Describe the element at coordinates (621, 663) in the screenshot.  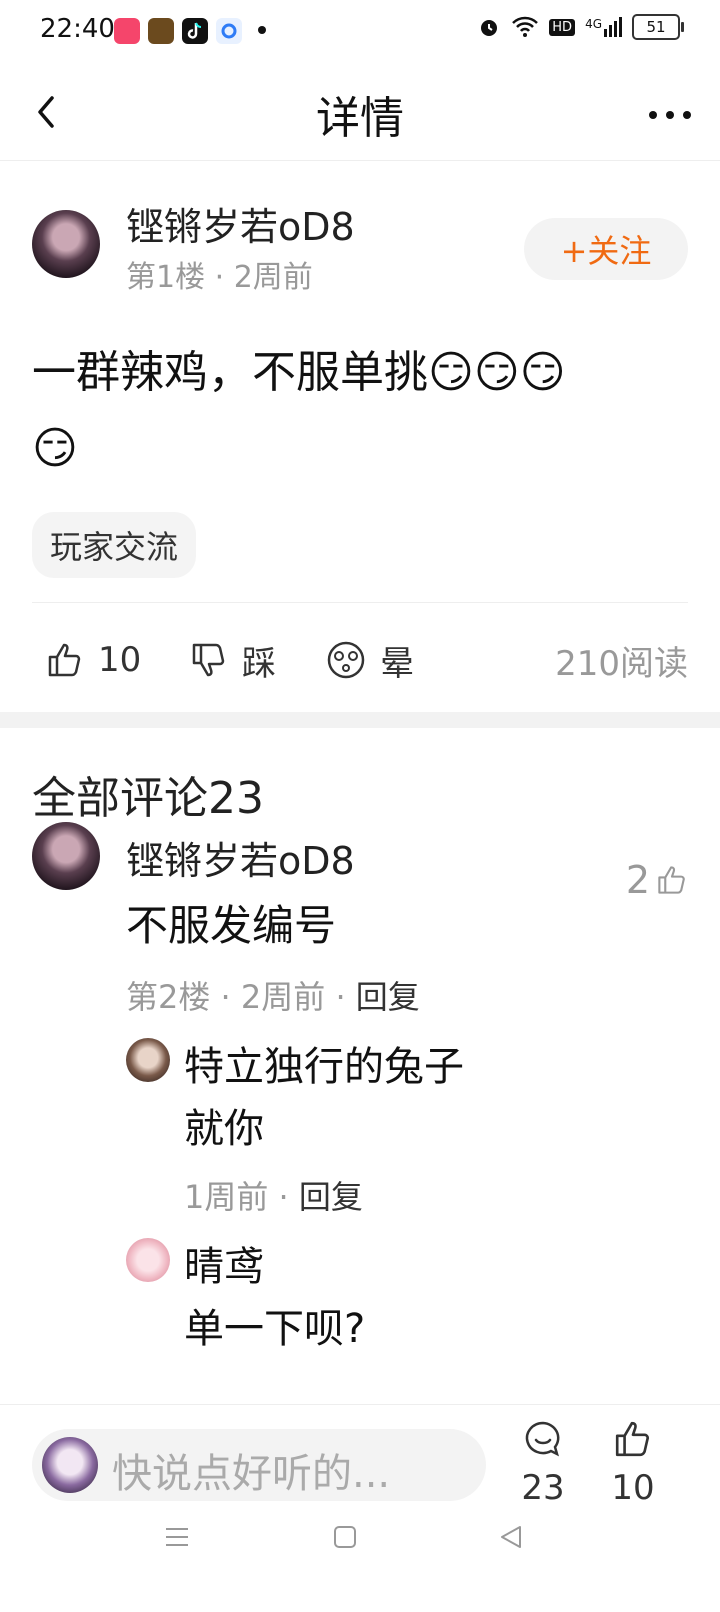
I see `read-count: 210阅读` at that location.